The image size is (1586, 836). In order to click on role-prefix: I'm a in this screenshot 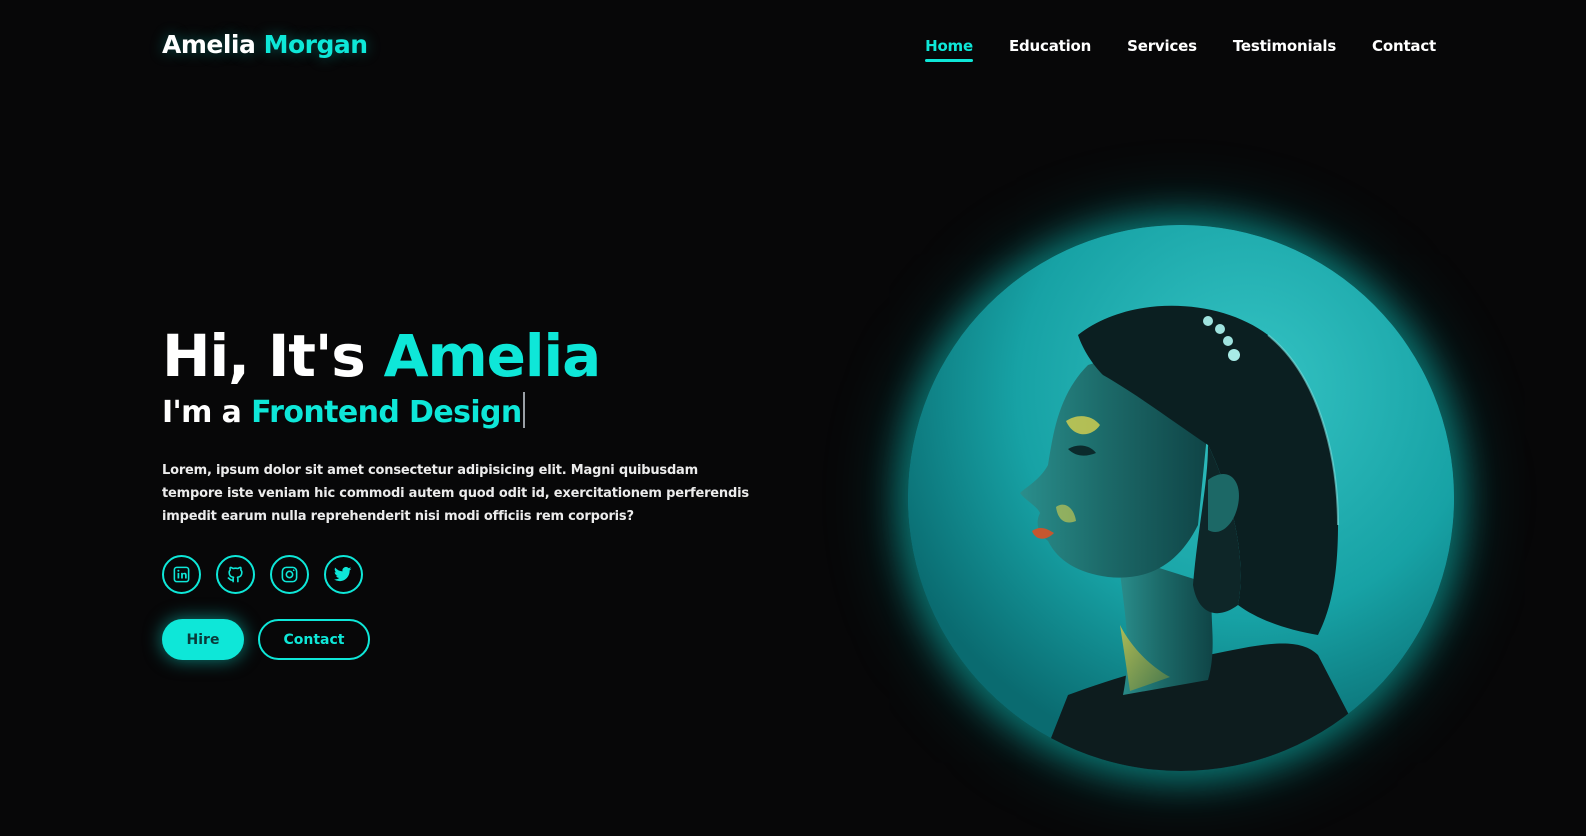, I will do `click(202, 412)`.